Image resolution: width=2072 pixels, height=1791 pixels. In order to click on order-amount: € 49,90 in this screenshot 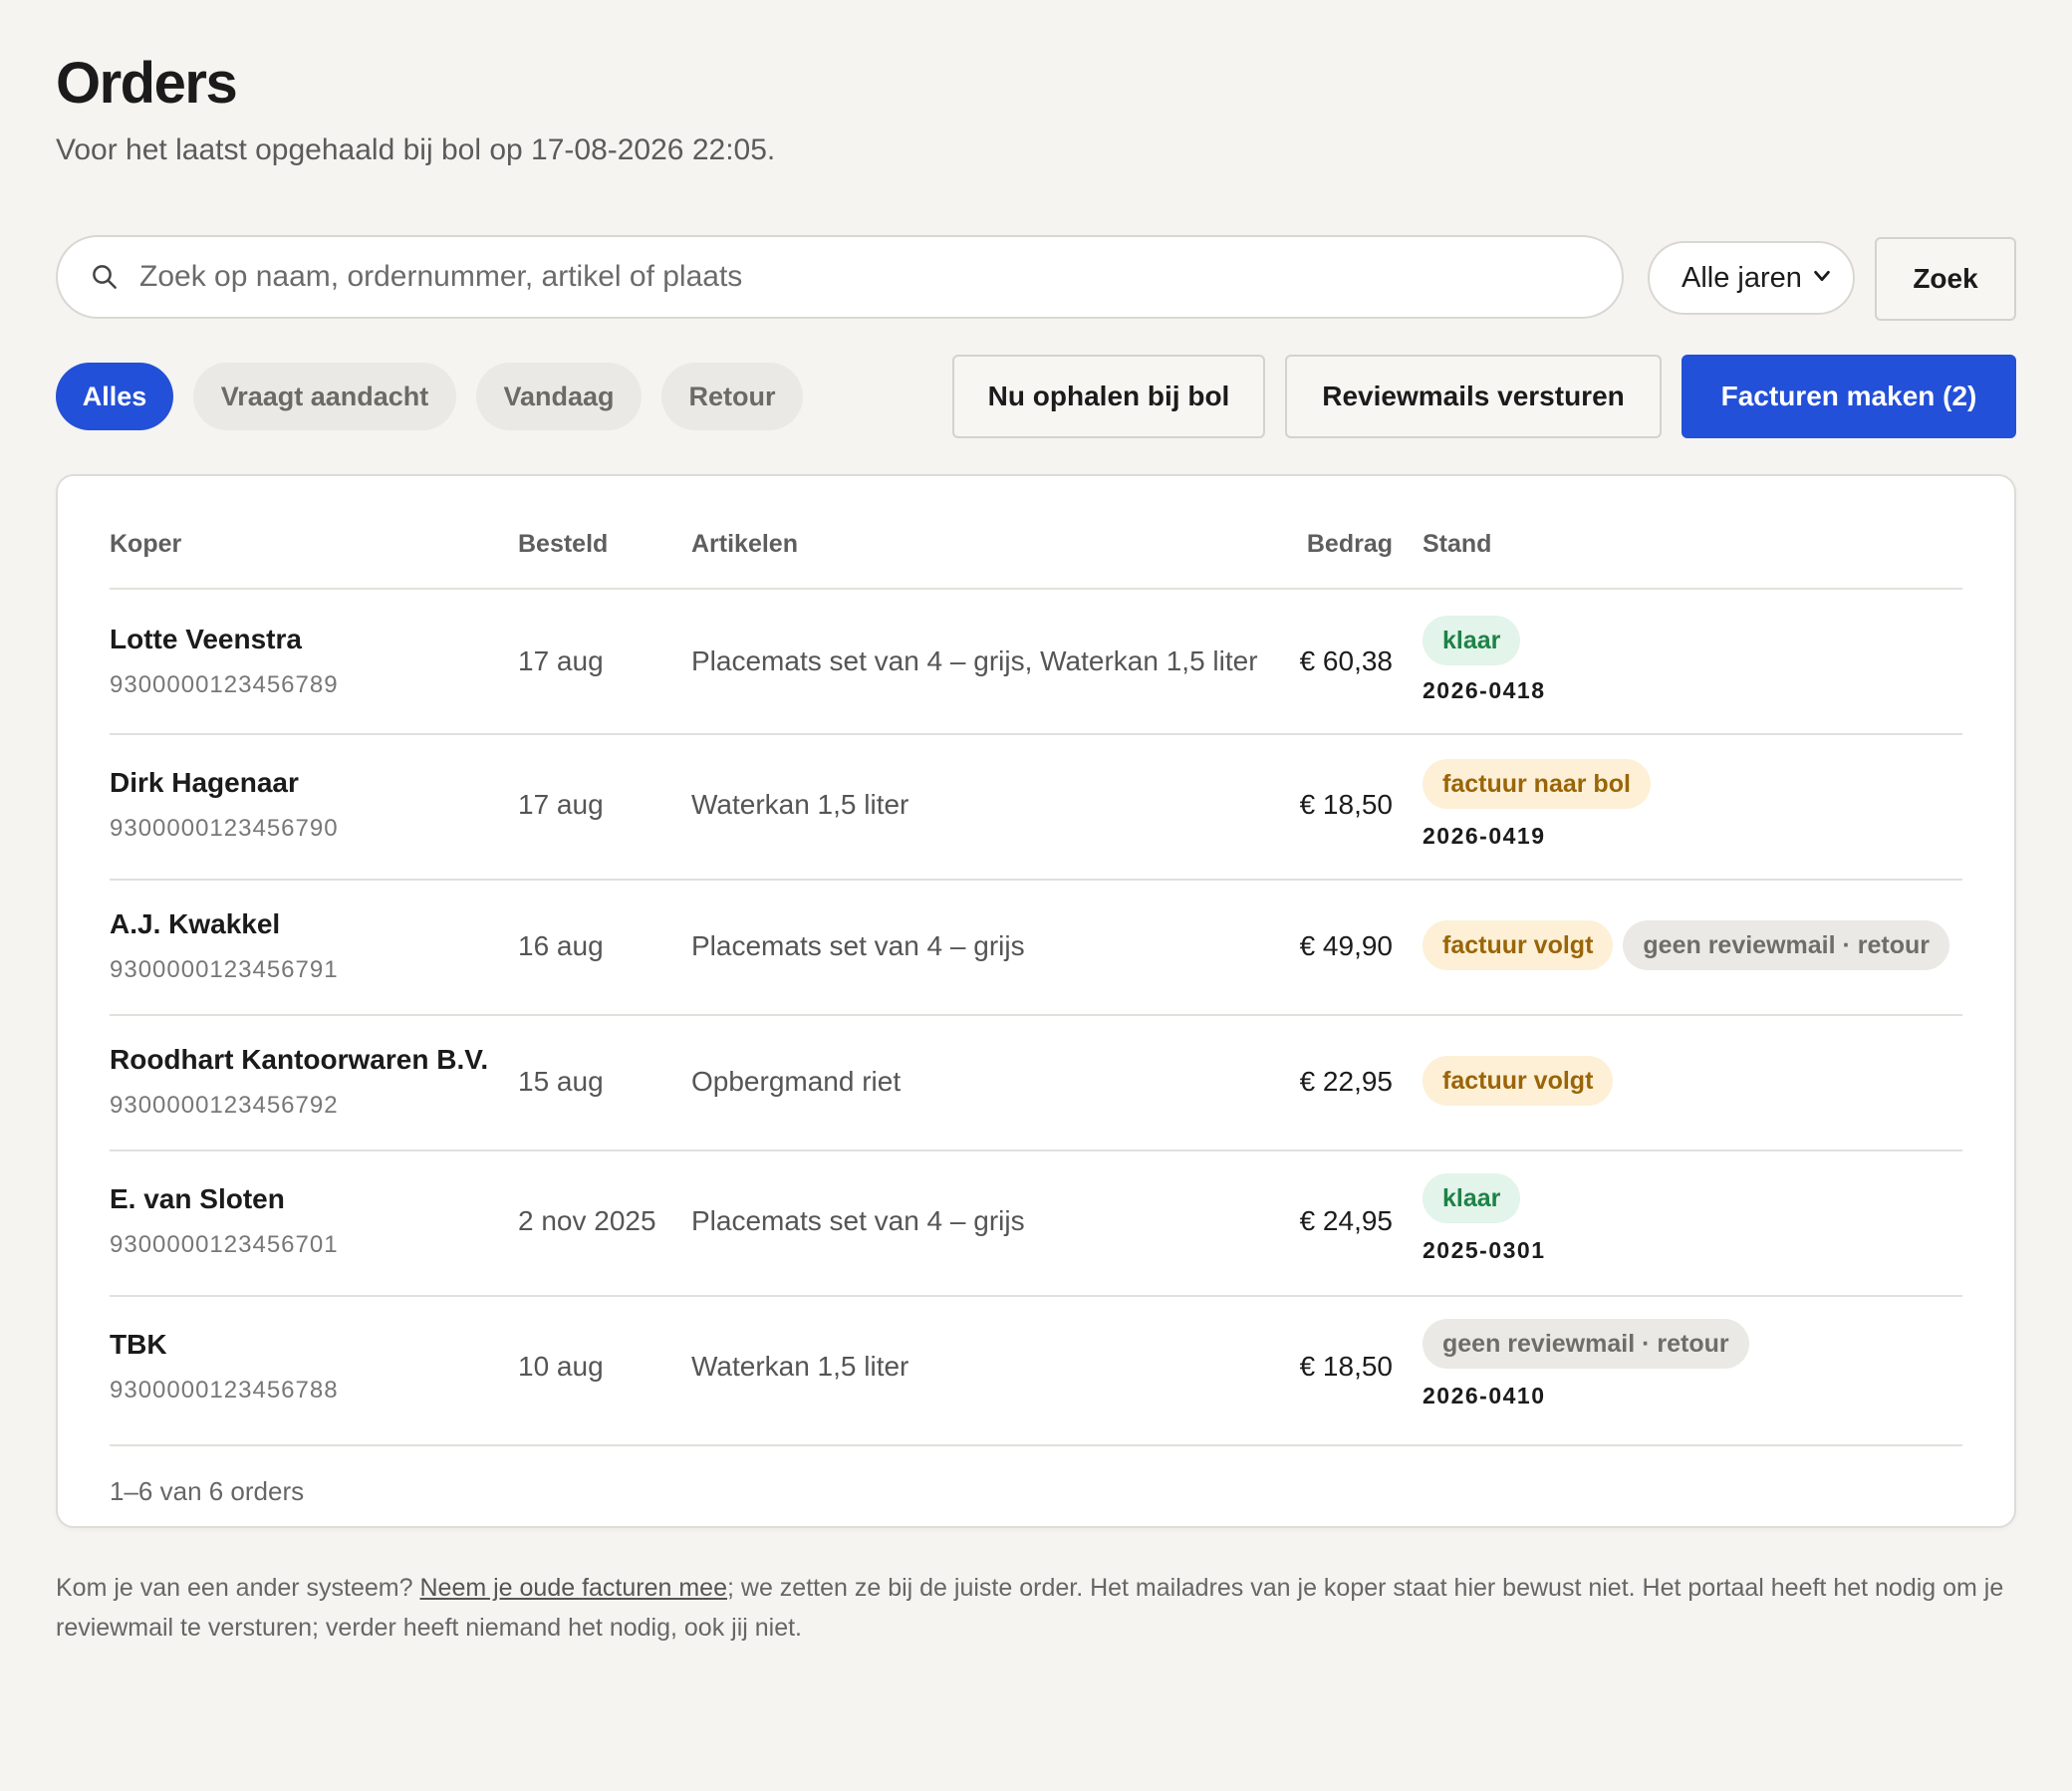, I will do `click(1346, 945)`.